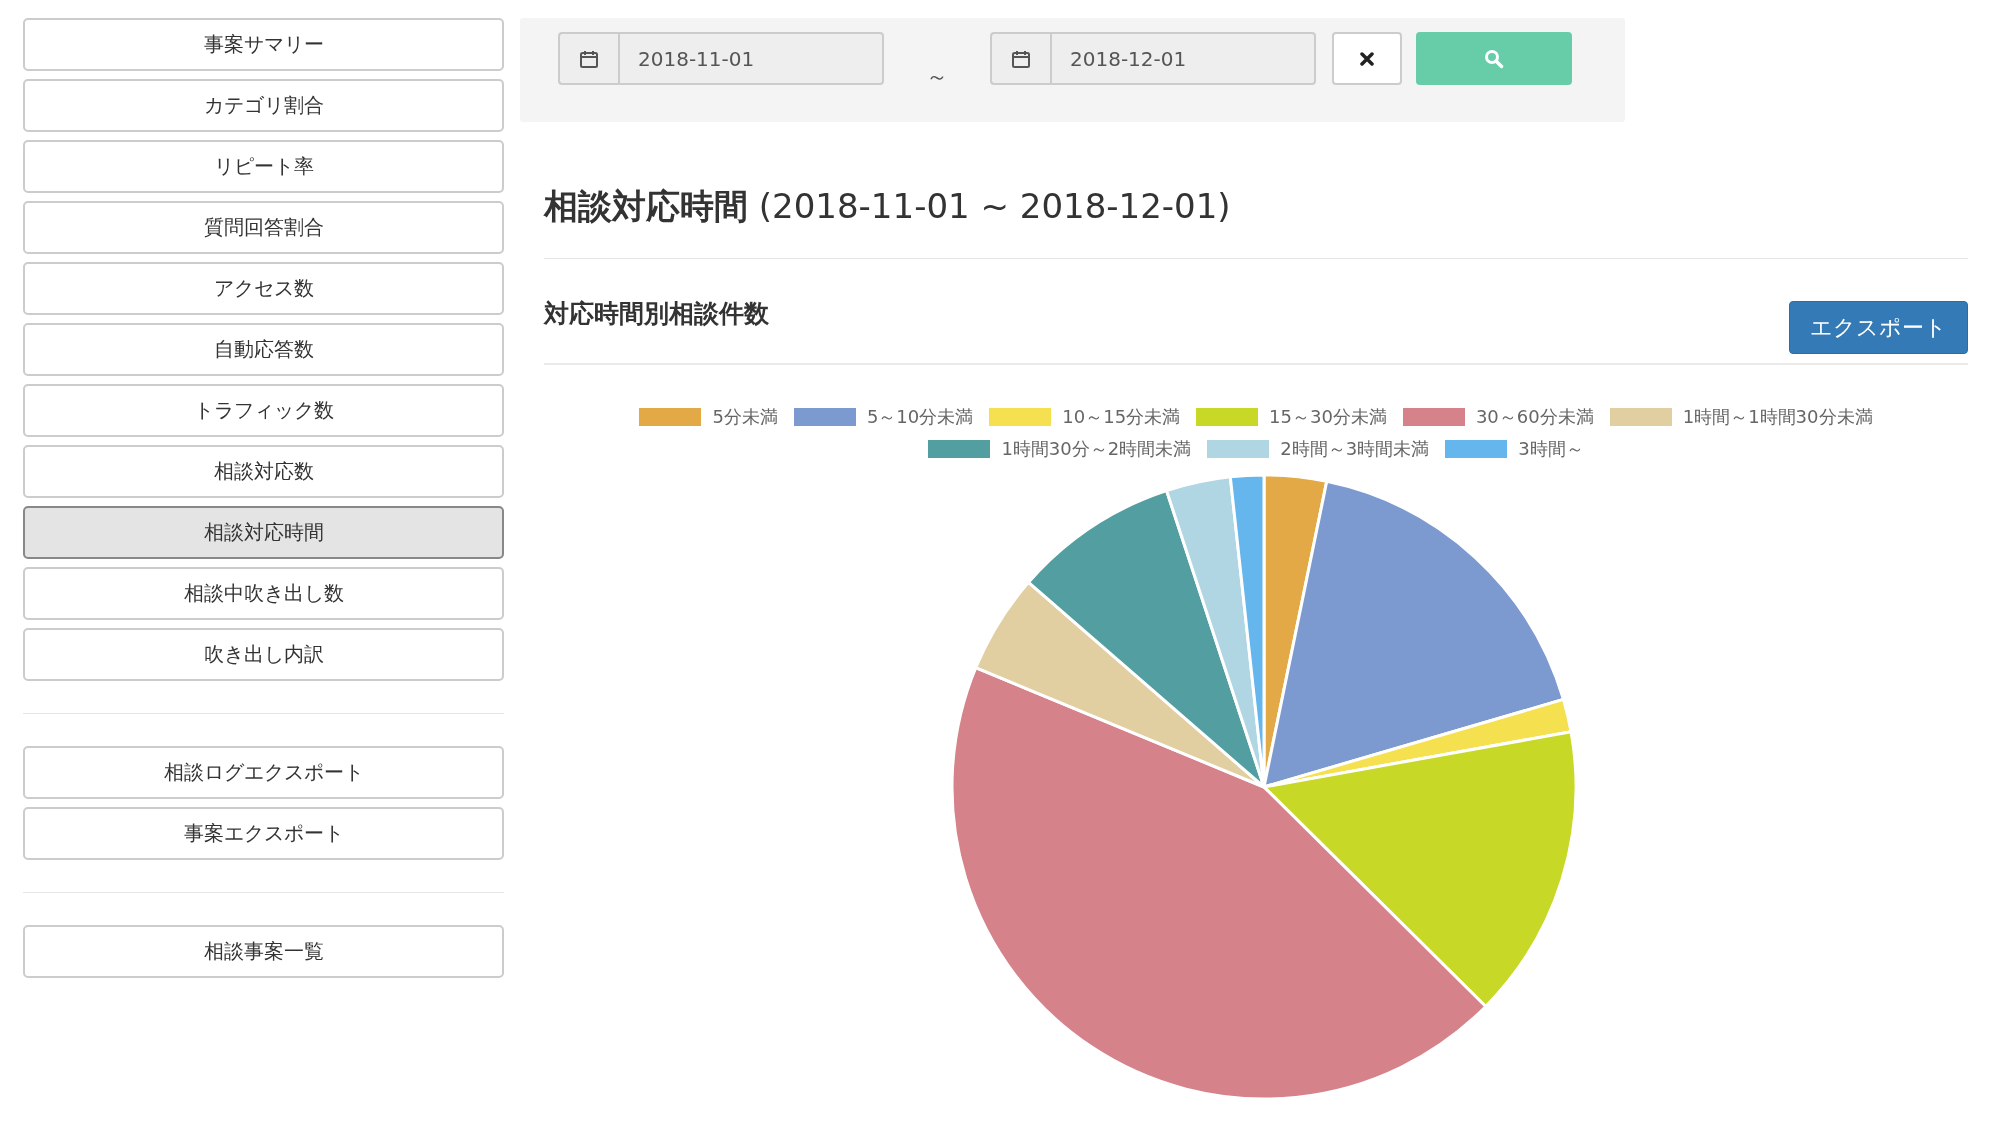  Describe the element at coordinates (263, 166) in the screenshot. I see `sidebar-item: リピート率` at that location.